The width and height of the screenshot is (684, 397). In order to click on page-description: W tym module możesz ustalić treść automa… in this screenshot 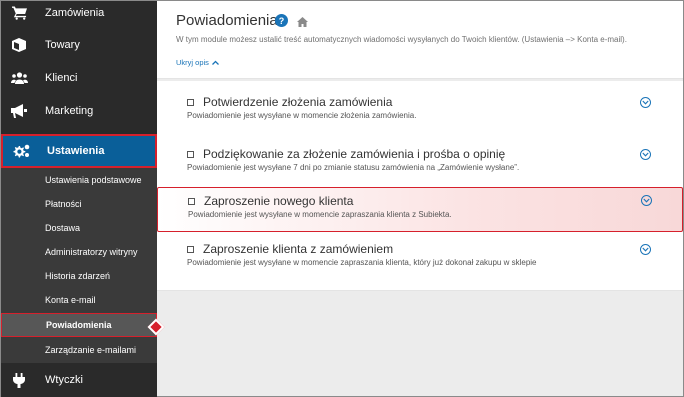, I will do `click(401, 39)`.